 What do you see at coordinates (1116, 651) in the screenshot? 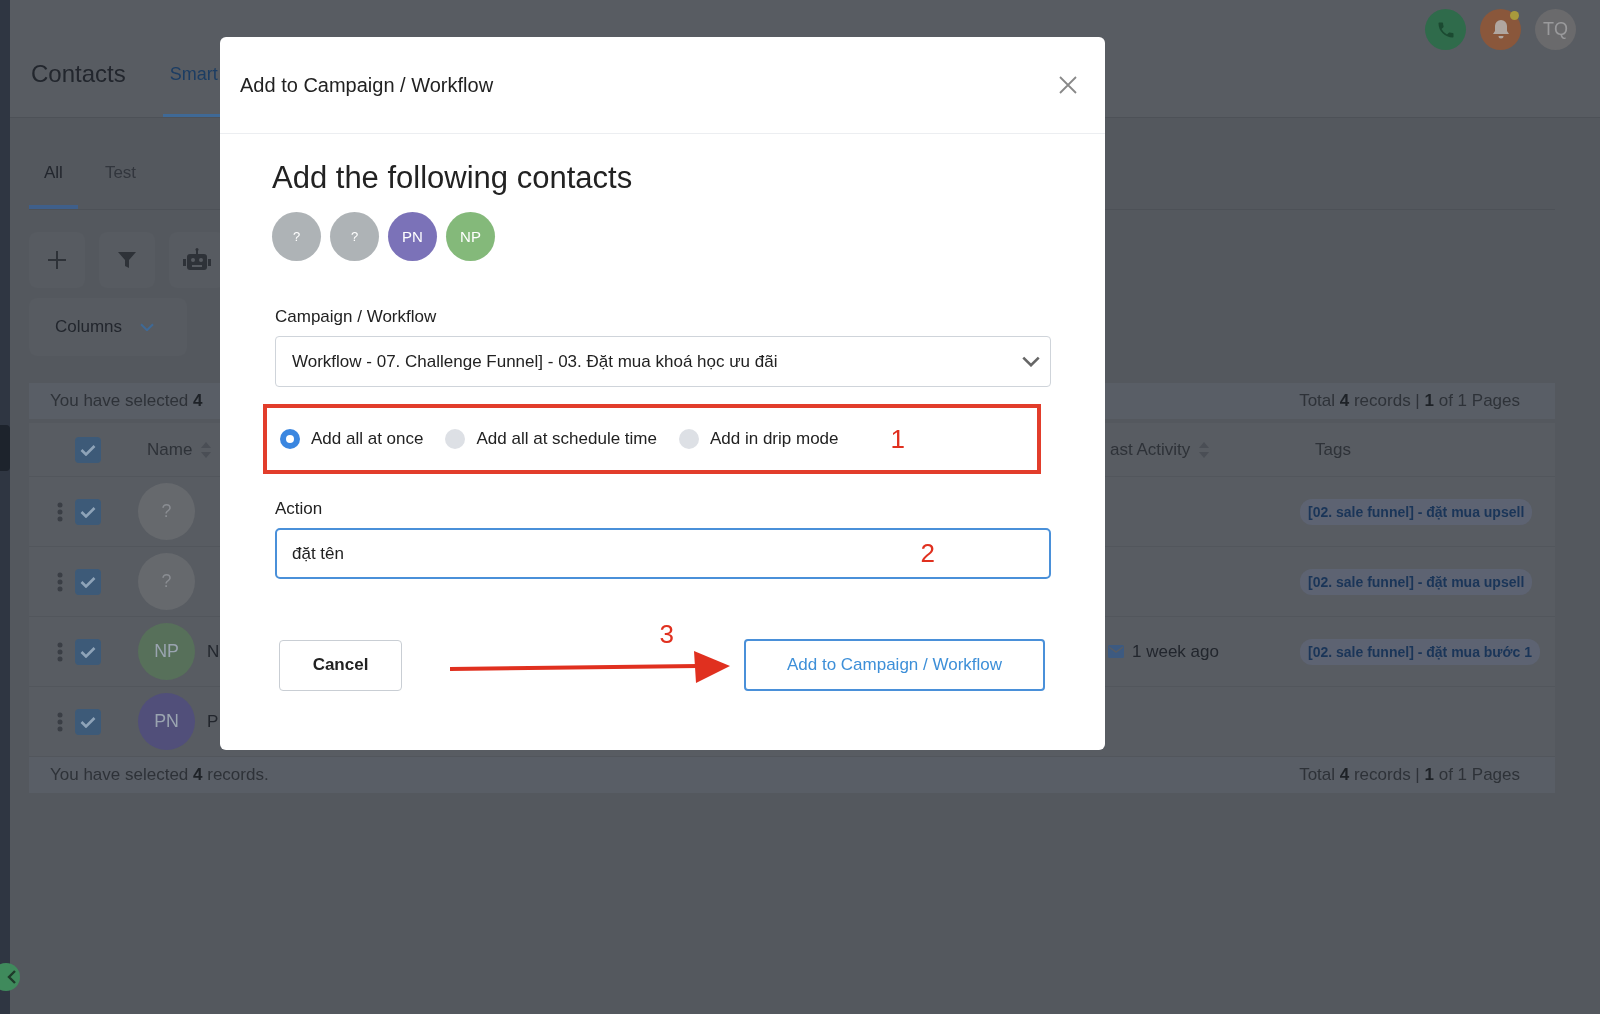
I see `mail-icon` at bounding box center [1116, 651].